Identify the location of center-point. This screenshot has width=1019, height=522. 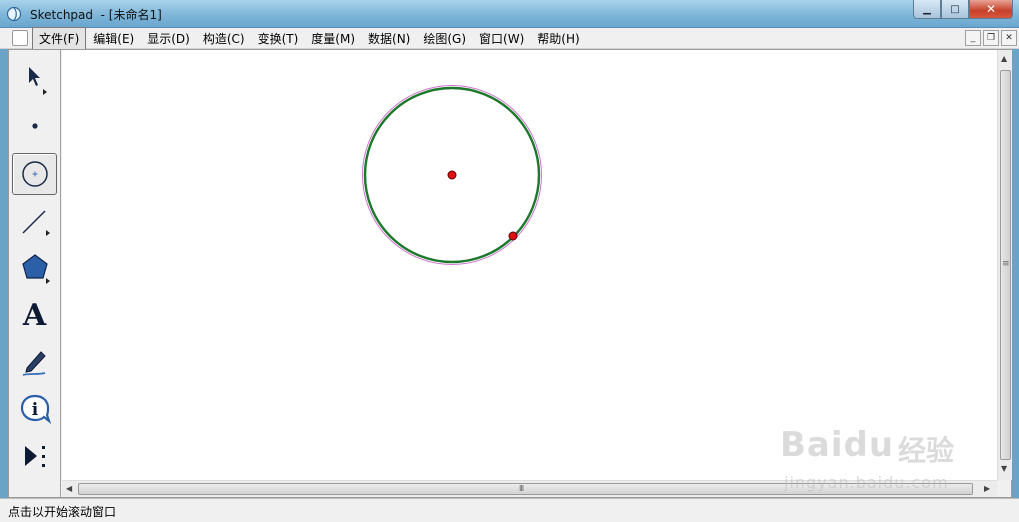
(452, 175).